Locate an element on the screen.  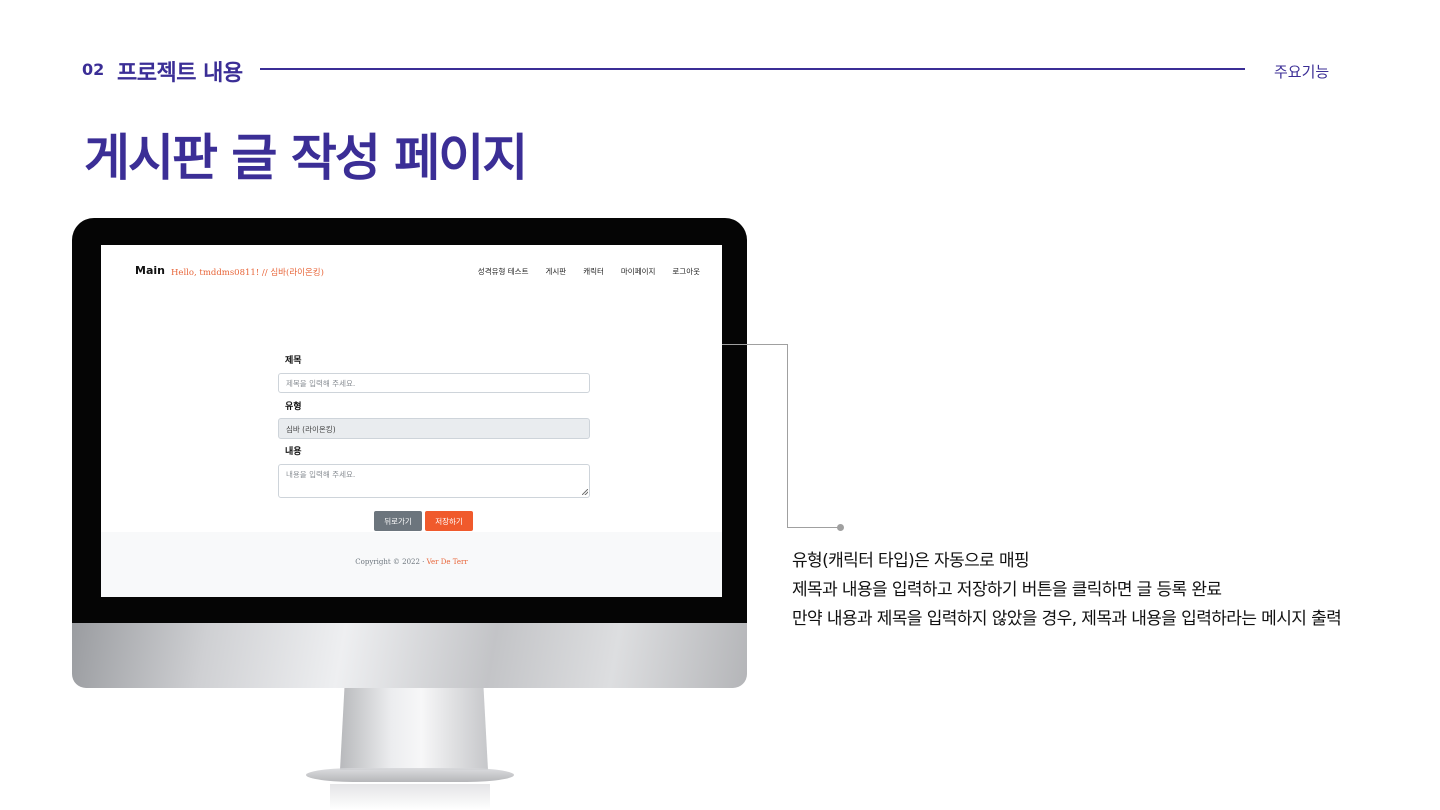
header-divider is located at coordinates (752, 69).